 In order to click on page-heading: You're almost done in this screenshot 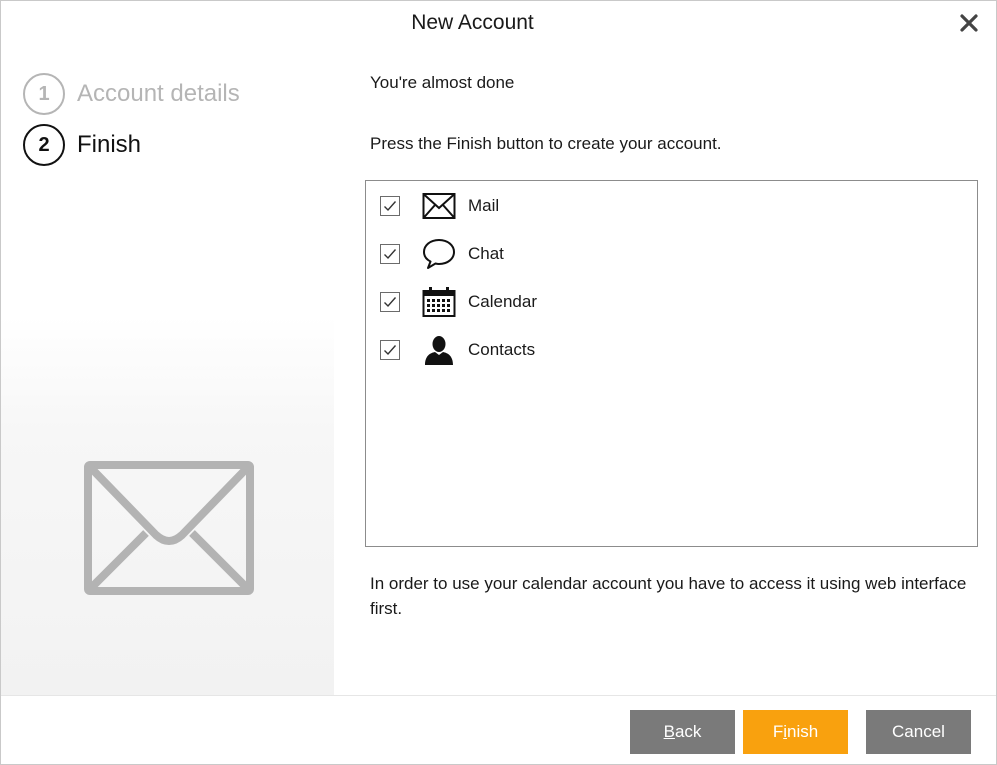, I will do `click(442, 82)`.